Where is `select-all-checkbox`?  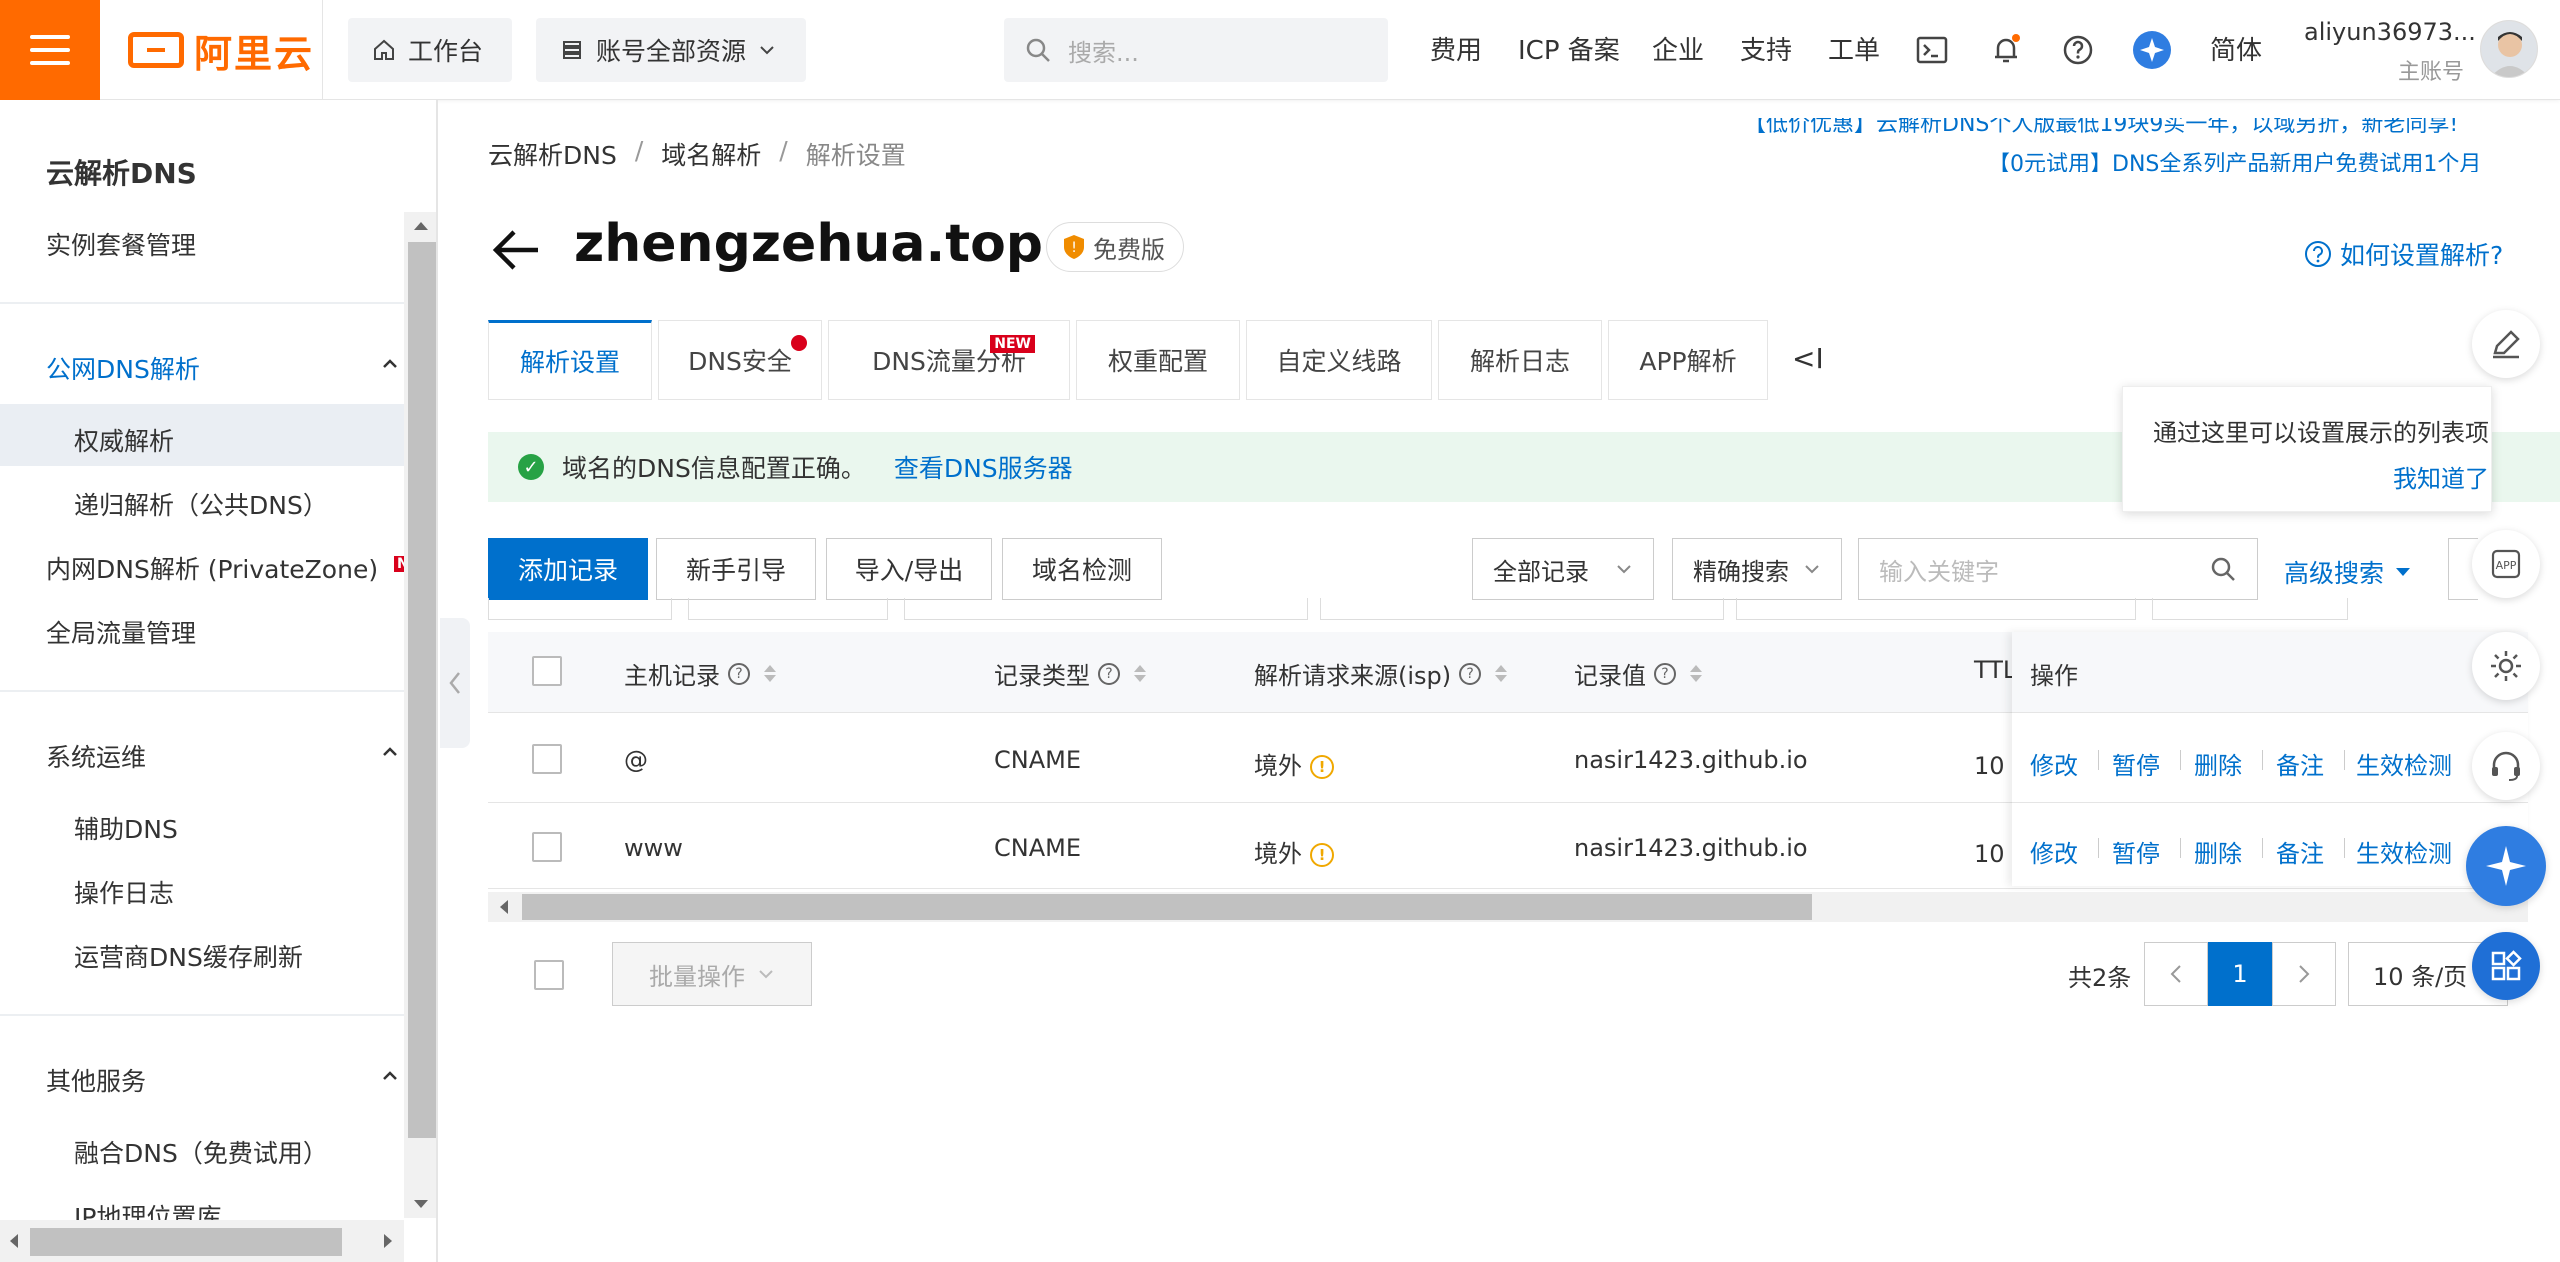
select-all-checkbox is located at coordinates (547, 671).